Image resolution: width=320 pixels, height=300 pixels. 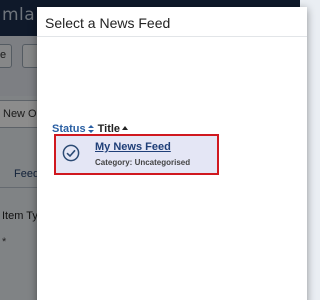 I want to click on published-check-icon, so click(x=71, y=153).